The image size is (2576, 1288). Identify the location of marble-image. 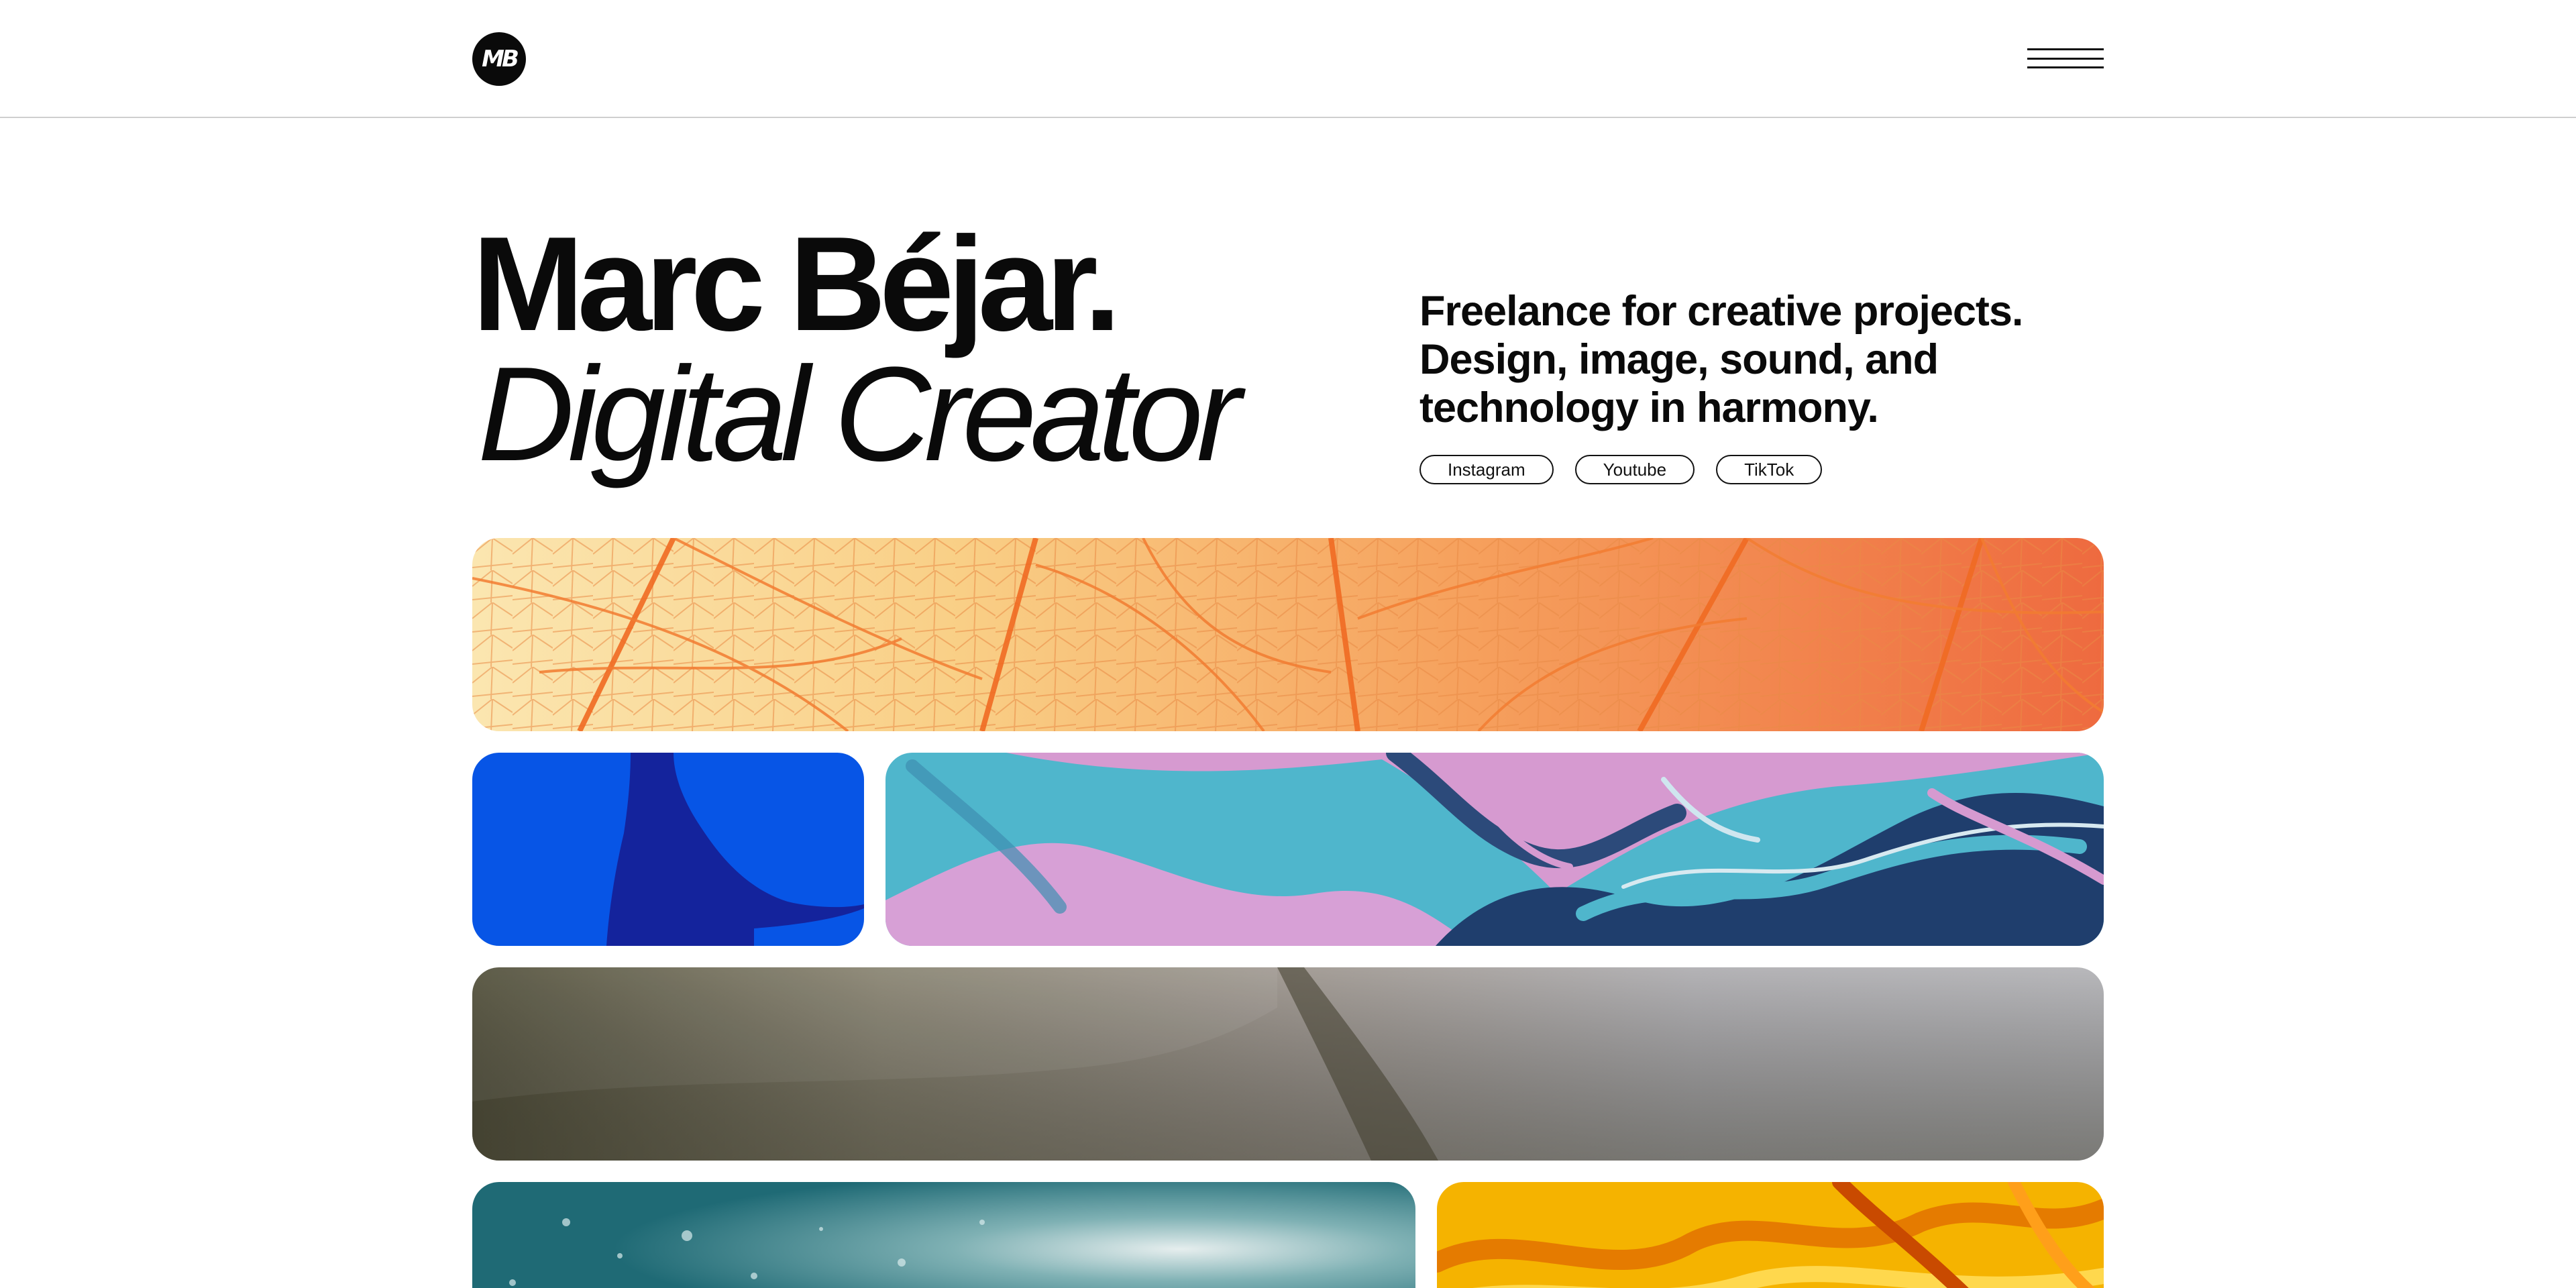
(1494, 849).